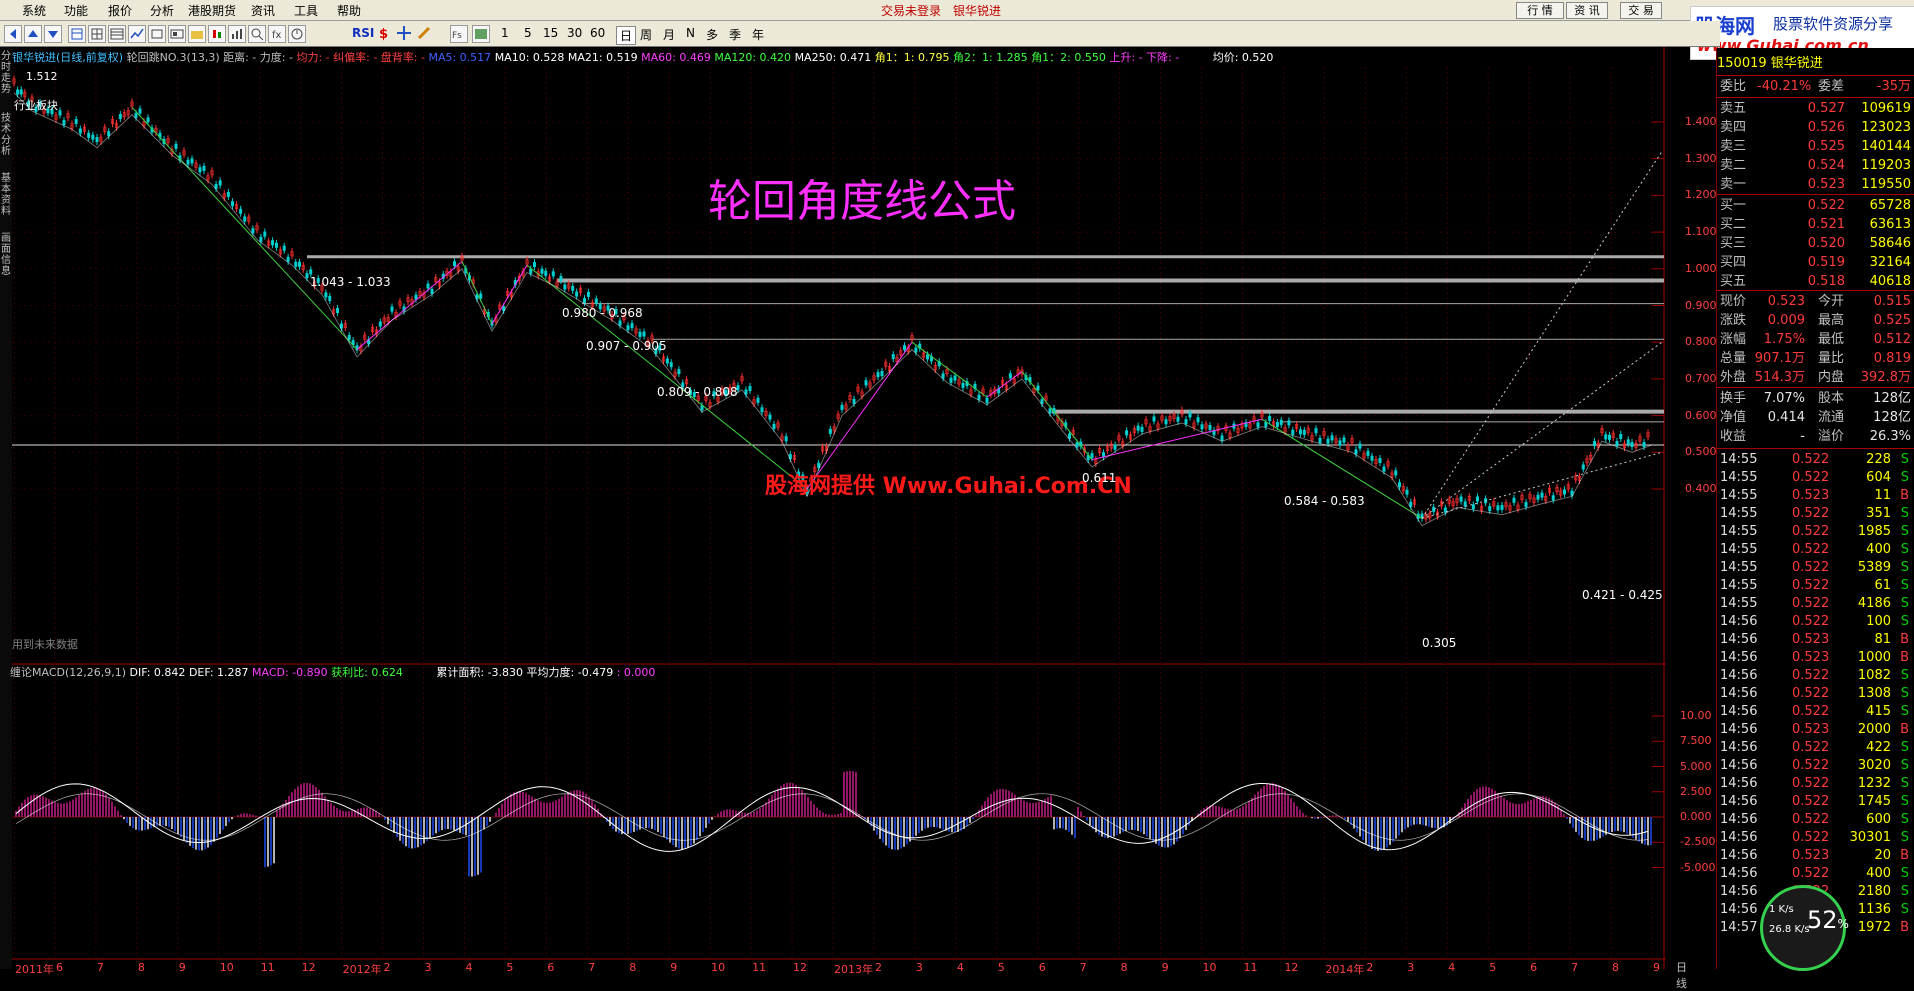 This screenshot has height=991, width=1914. I want to click on formula-icon: fx, so click(277, 34).